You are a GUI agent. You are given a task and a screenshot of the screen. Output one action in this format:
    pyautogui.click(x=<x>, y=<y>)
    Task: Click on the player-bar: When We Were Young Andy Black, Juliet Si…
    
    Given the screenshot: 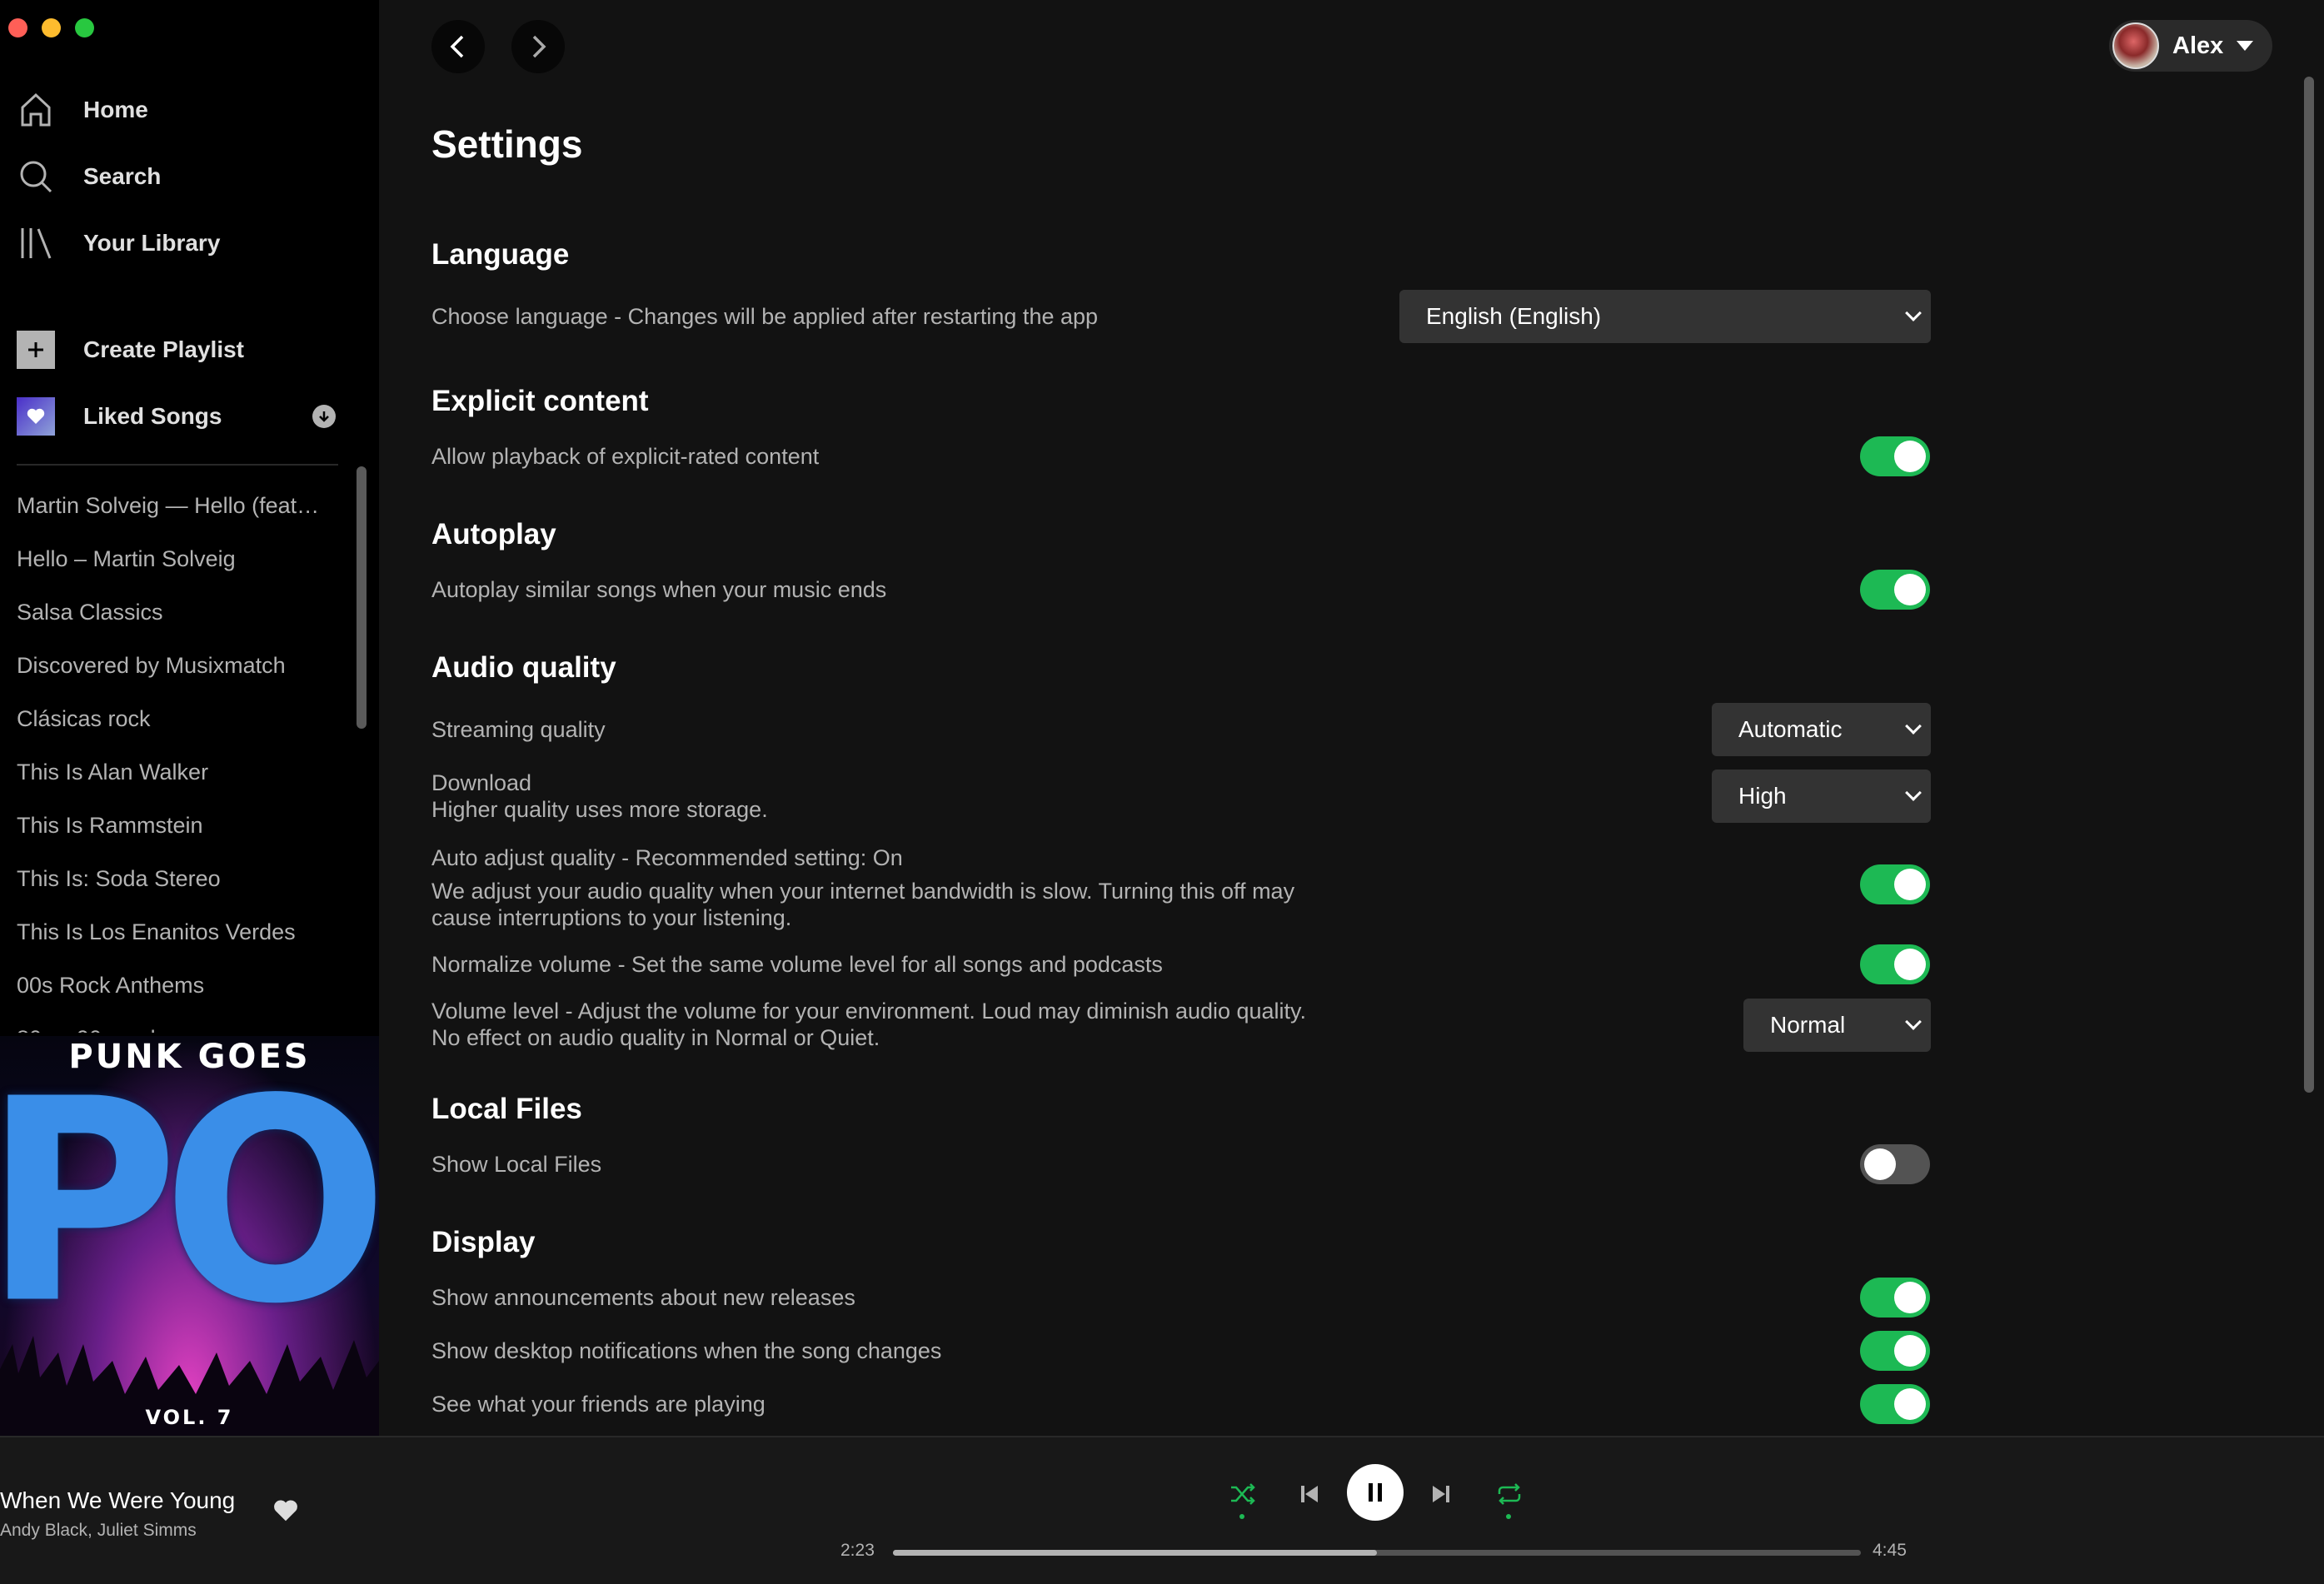 What is the action you would take?
    pyautogui.click(x=1162, y=1510)
    